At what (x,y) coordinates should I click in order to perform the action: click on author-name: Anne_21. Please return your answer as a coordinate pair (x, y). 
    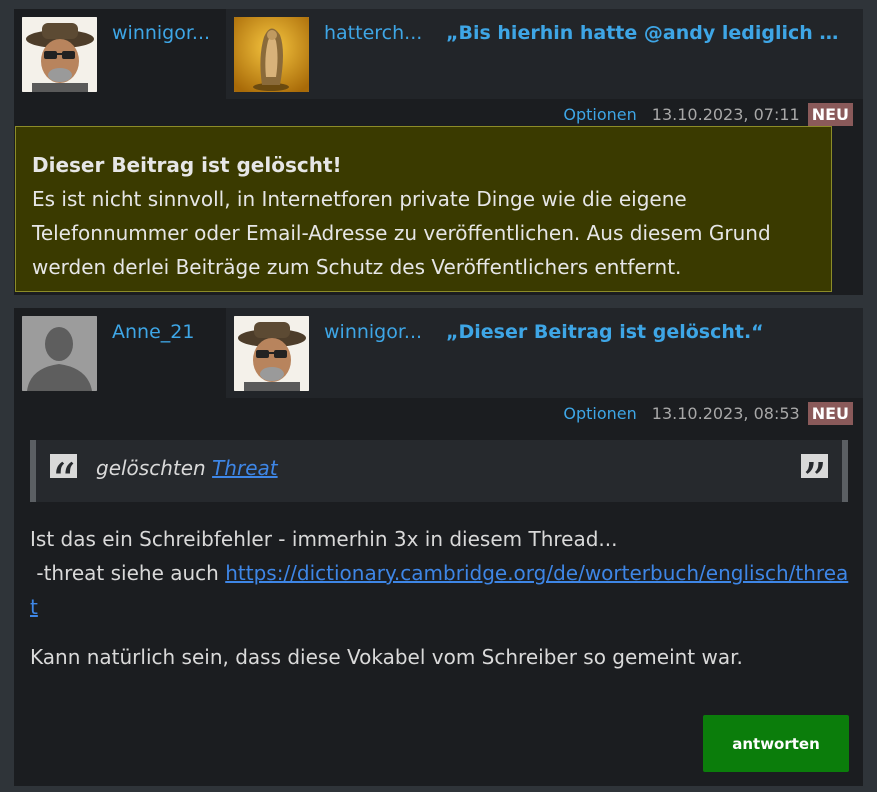
    Looking at the image, I should click on (164, 332).